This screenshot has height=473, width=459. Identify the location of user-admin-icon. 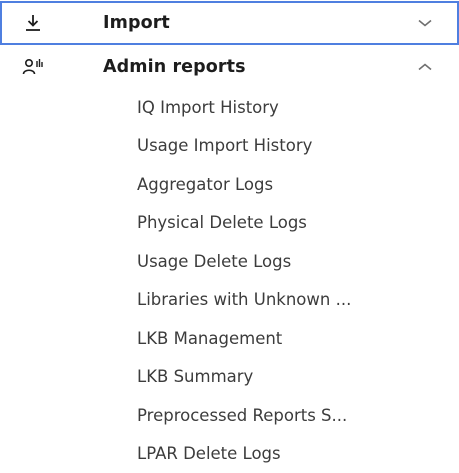
(33, 67).